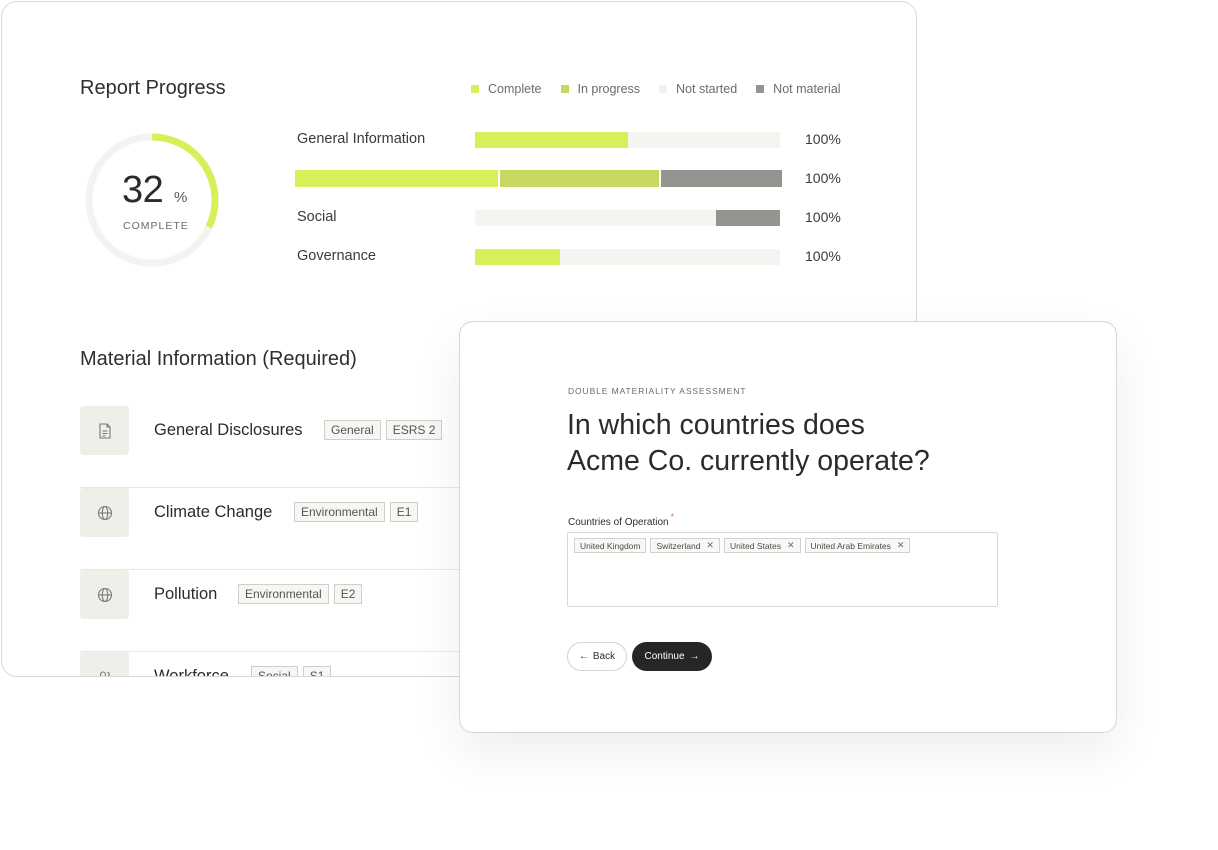  What do you see at coordinates (755, 545) in the screenshot?
I see `chip-label: United States` at bounding box center [755, 545].